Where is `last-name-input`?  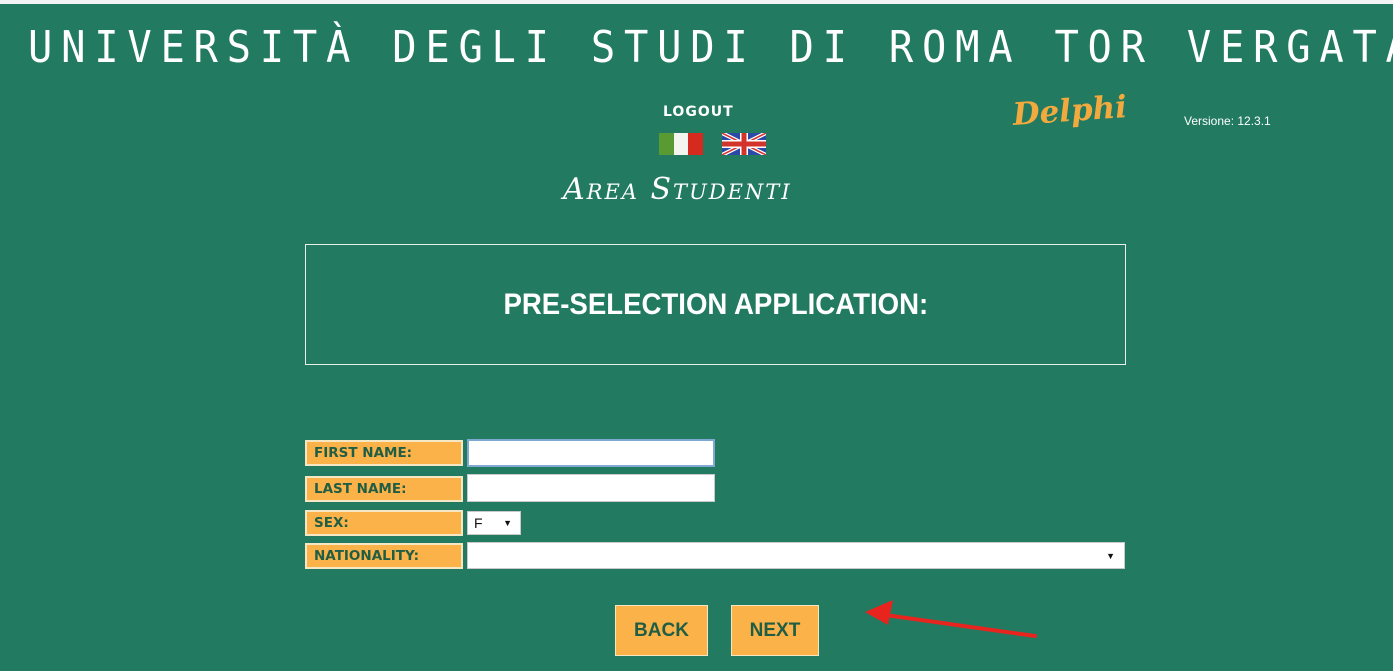 last-name-input is located at coordinates (591, 488).